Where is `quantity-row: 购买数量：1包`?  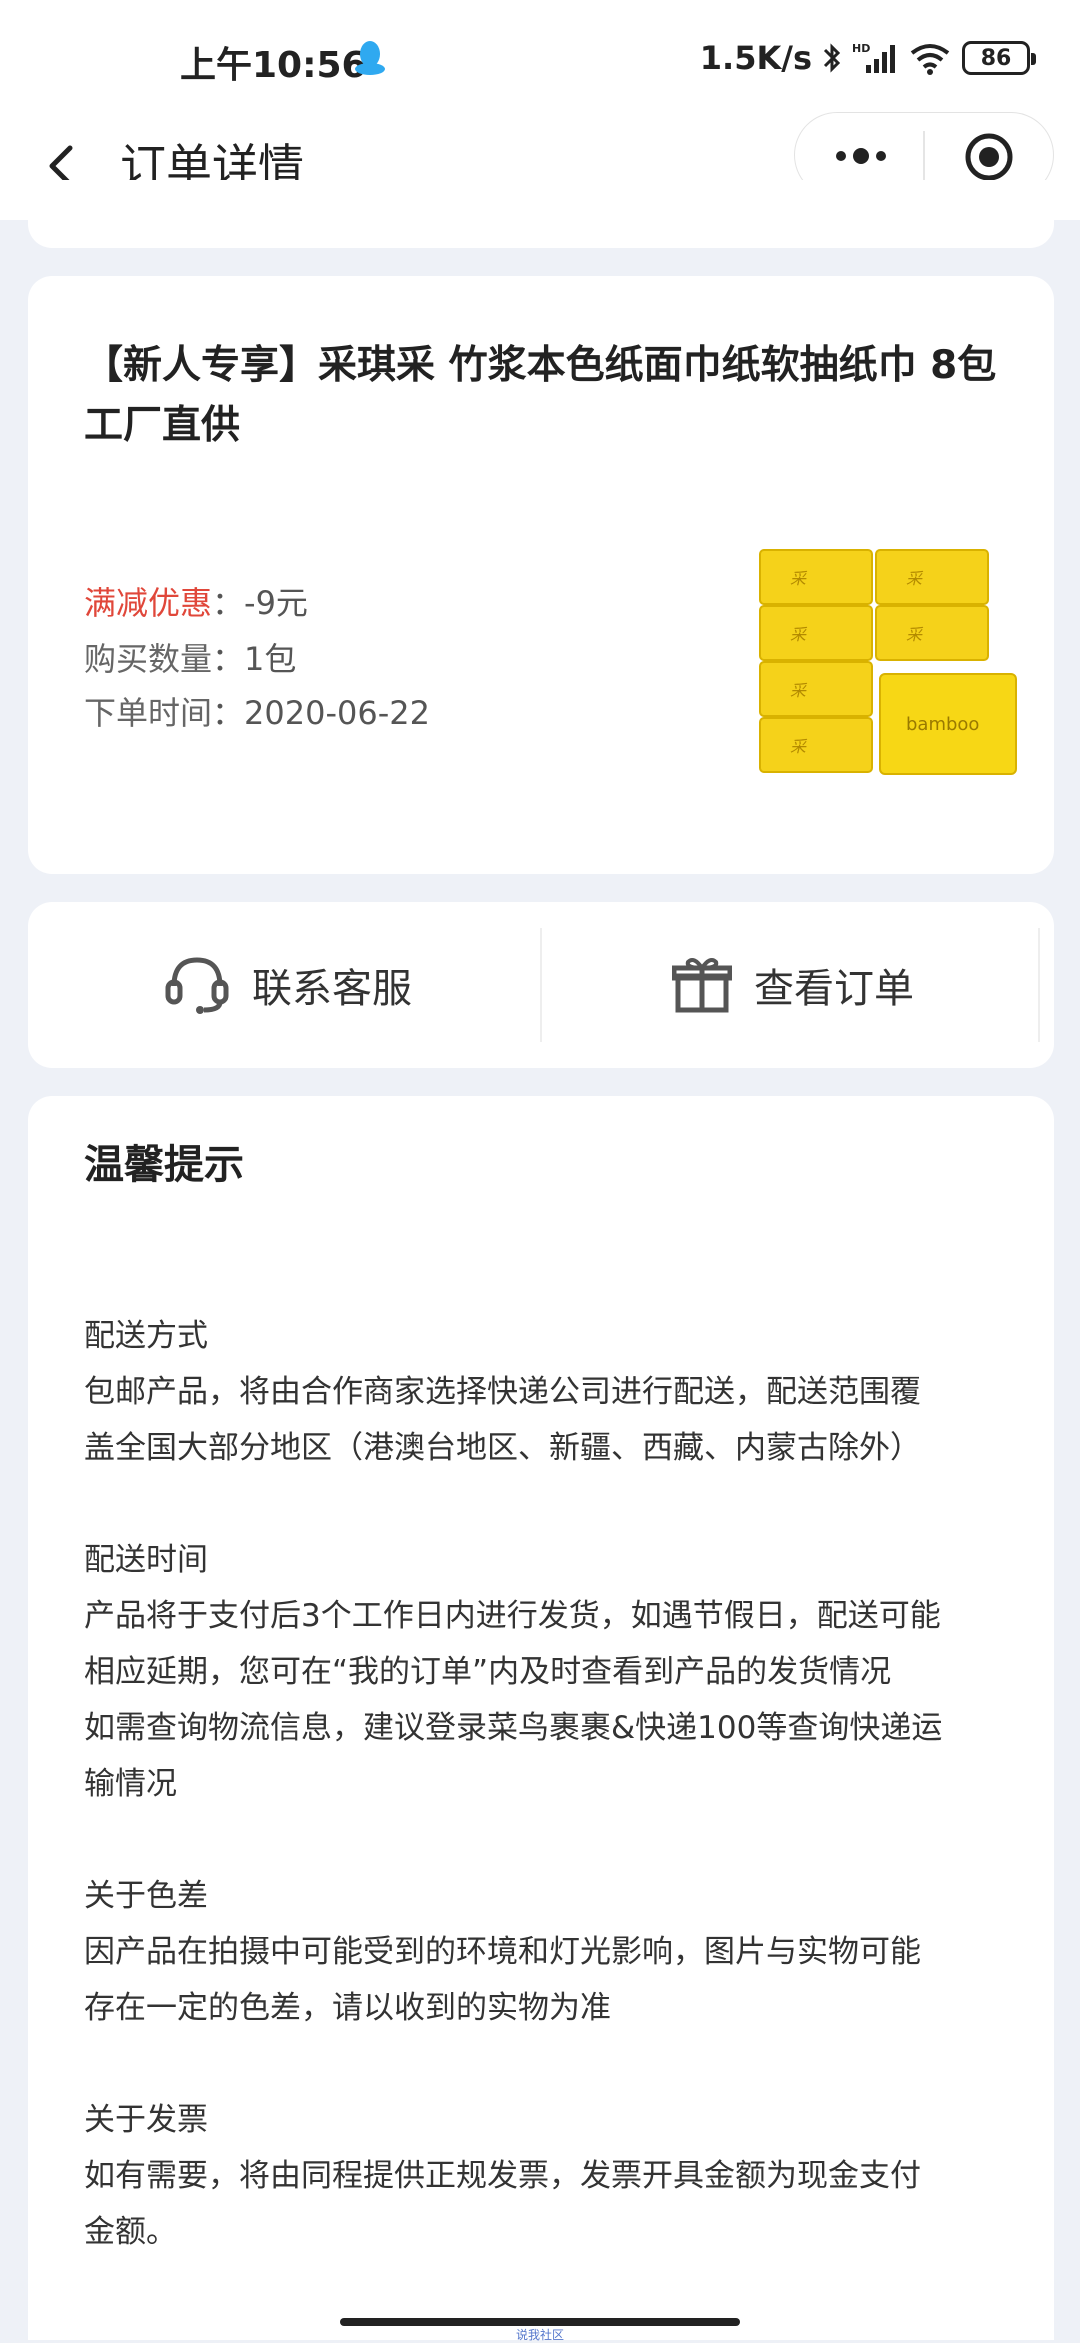
quantity-row: 购买数量：1包 is located at coordinates (190, 657).